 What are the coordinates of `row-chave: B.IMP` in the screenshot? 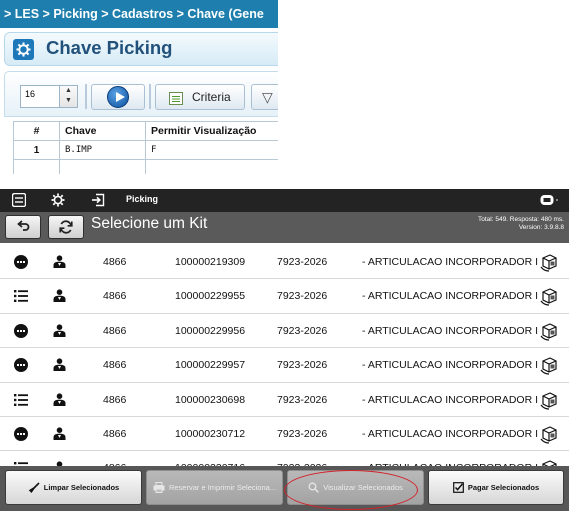 It's located at (102, 150).